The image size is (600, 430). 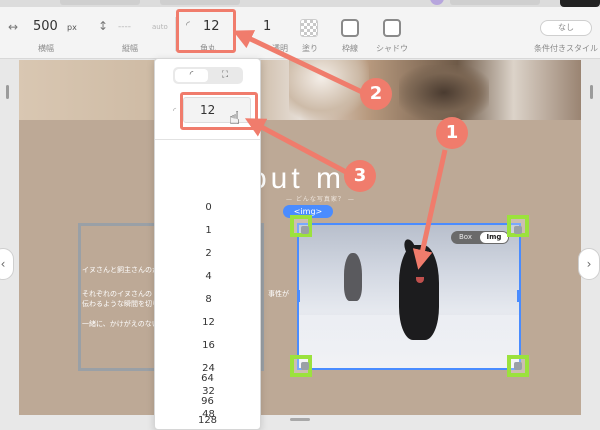 I want to click on radius-option: 12, so click(x=207, y=323).